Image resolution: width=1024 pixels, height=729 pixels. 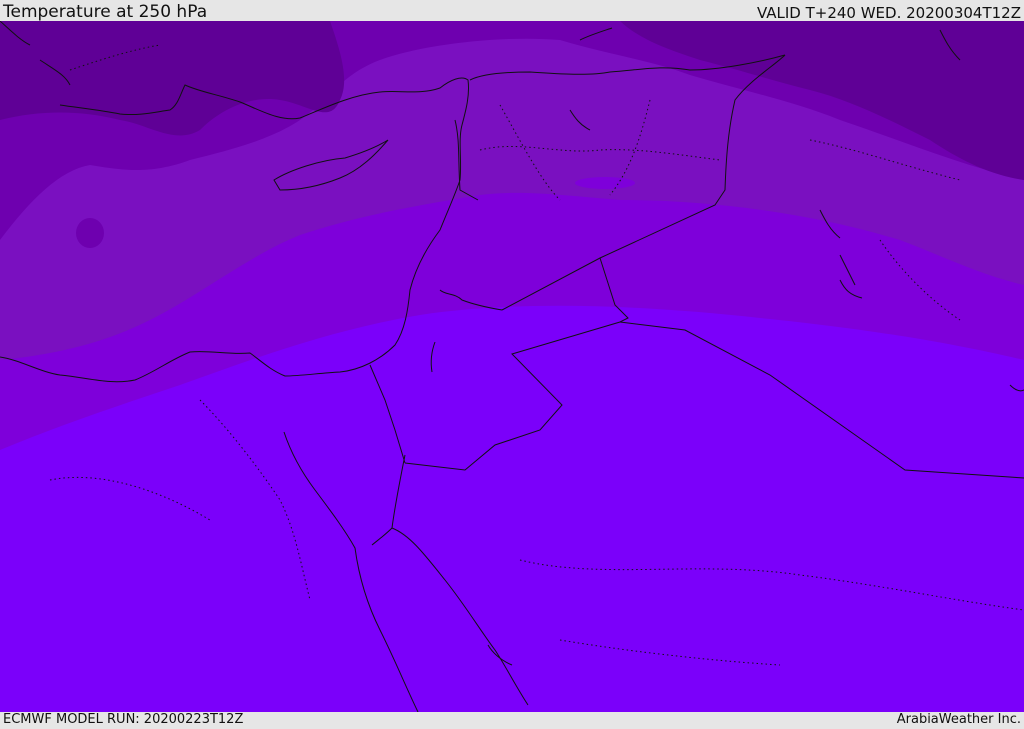 What do you see at coordinates (123, 719) in the screenshot?
I see `model-run-label: ECMWF MODEL RUN: 20200223T12Z` at bounding box center [123, 719].